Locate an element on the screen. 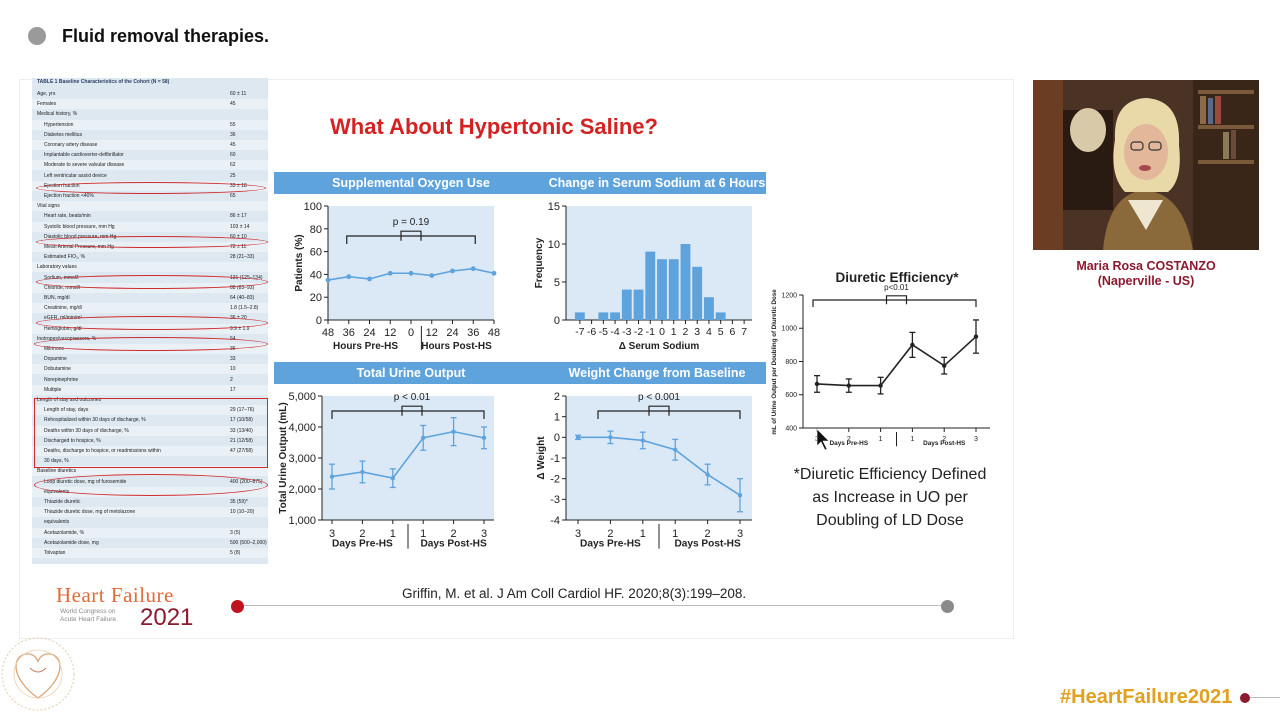 Image resolution: width=1280 pixels, height=720 pixels. y-tick-label: 400 is located at coordinates (791, 428).